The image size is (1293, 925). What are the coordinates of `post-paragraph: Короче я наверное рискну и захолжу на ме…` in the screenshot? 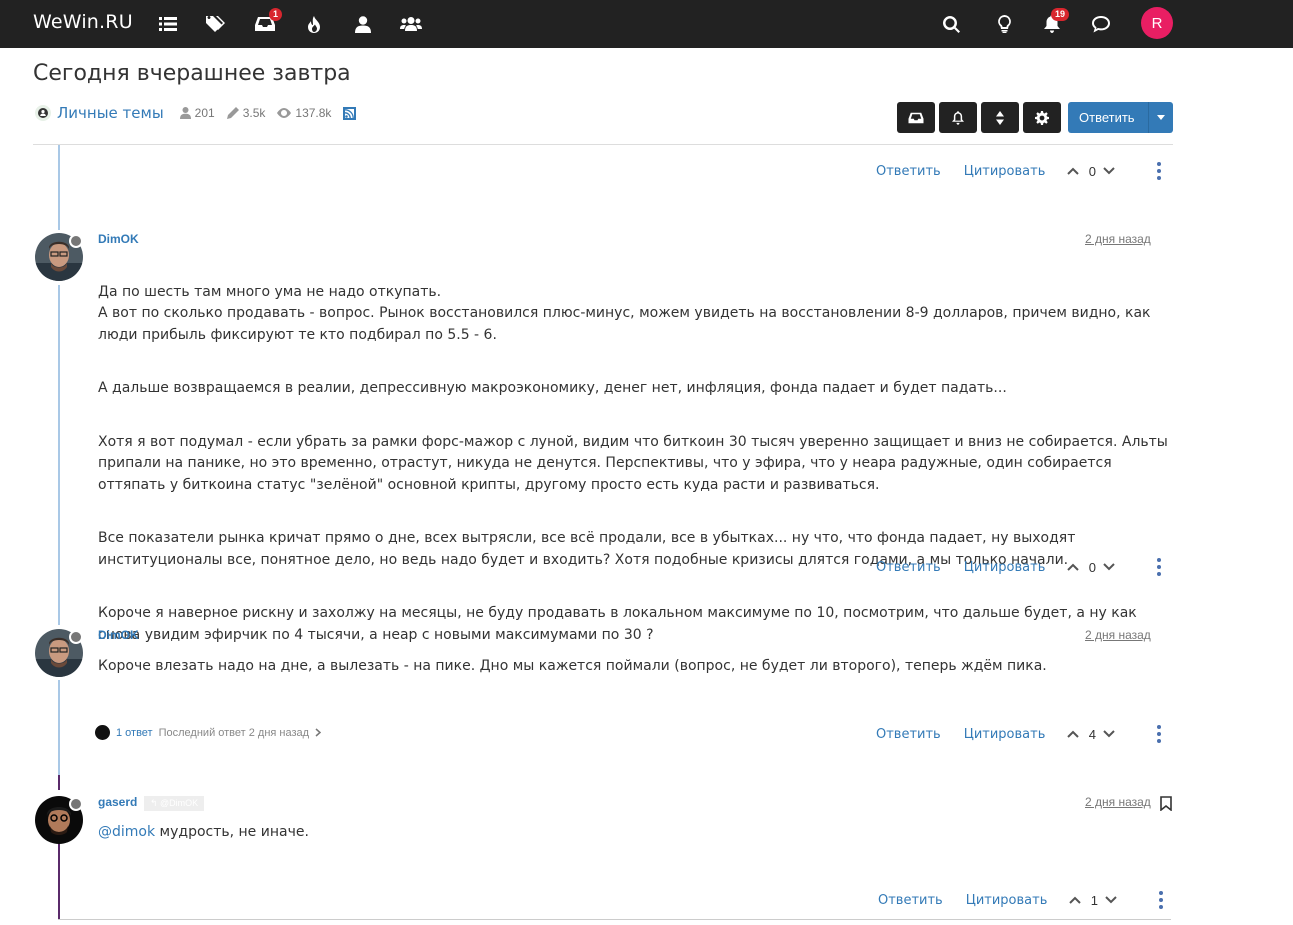 It's located at (617, 624).